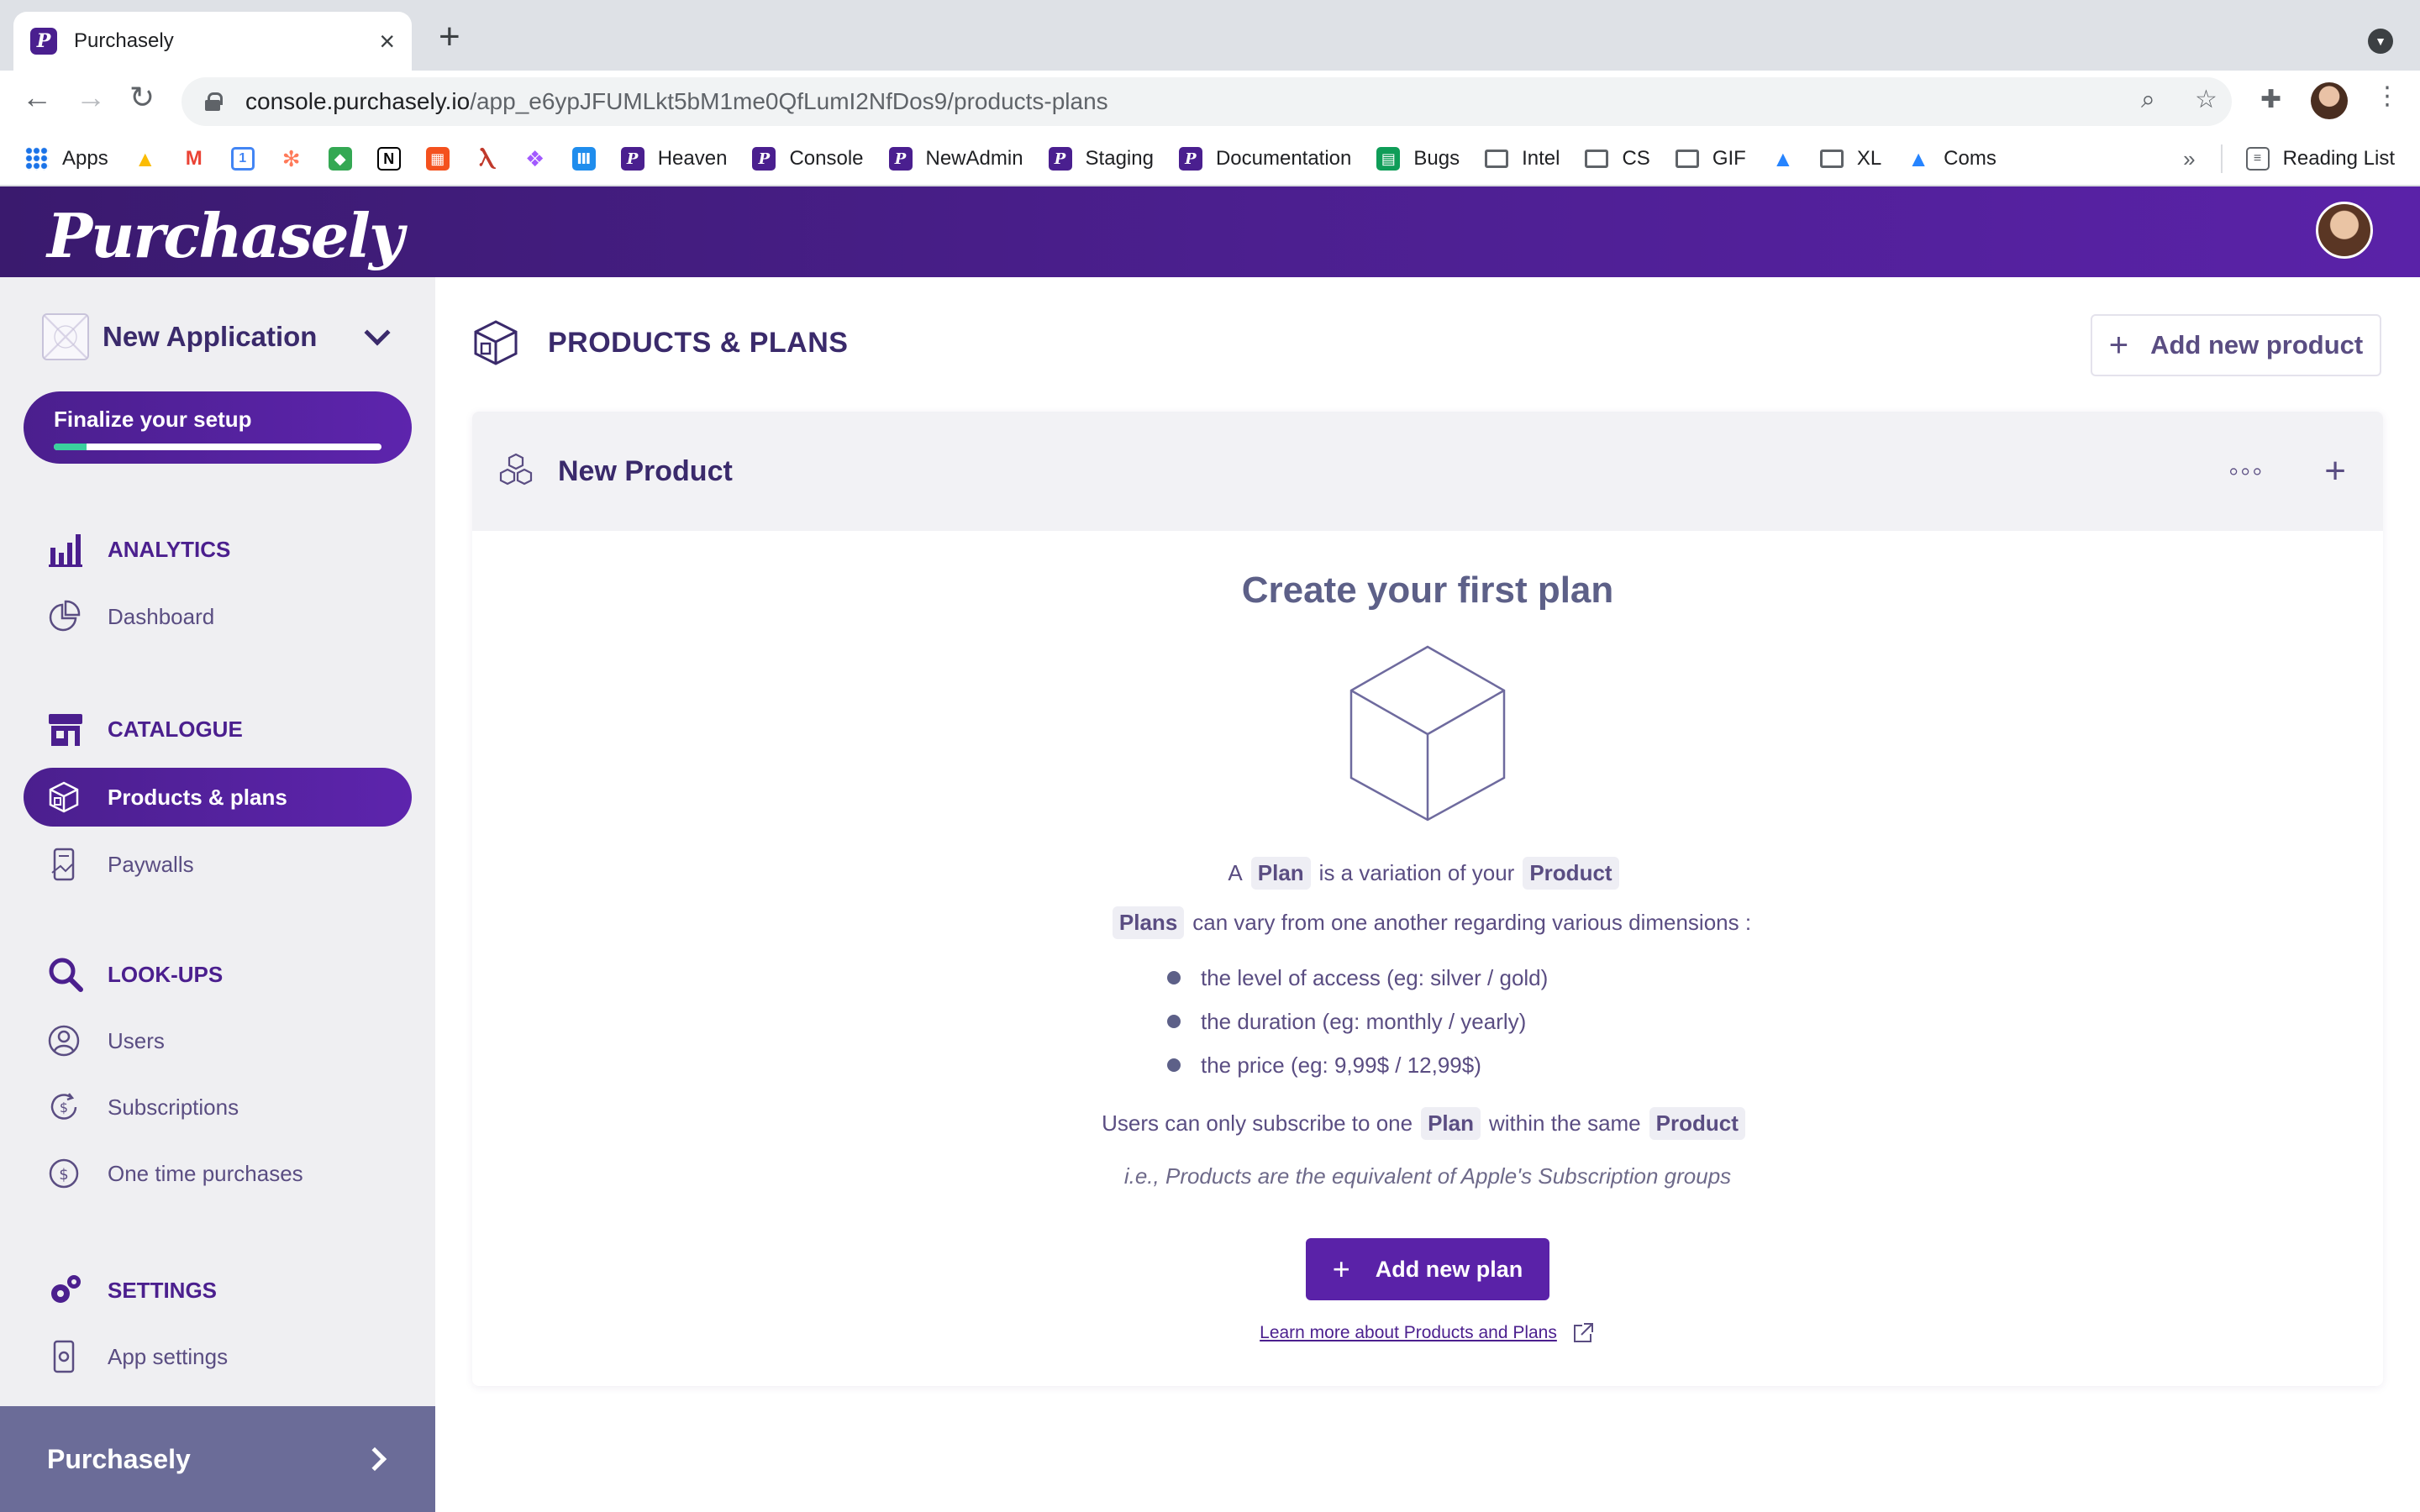 The height and width of the screenshot is (1512, 2420). Describe the element at coordinates (340, 159) in the screenshot. I see `bookmark-google-maps: ◆` at that location.